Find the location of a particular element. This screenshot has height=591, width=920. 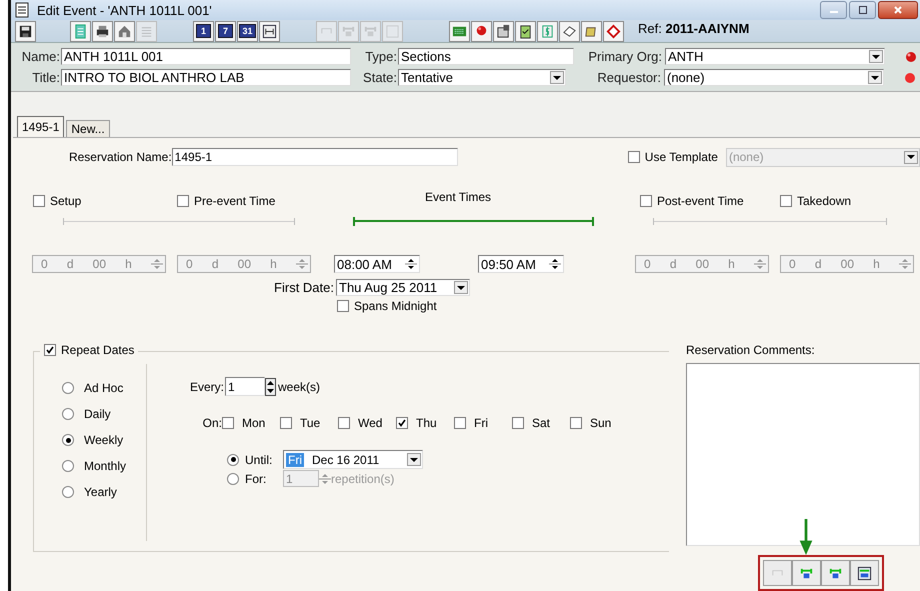

type-field: Sections is located at coordinates (486, 56).